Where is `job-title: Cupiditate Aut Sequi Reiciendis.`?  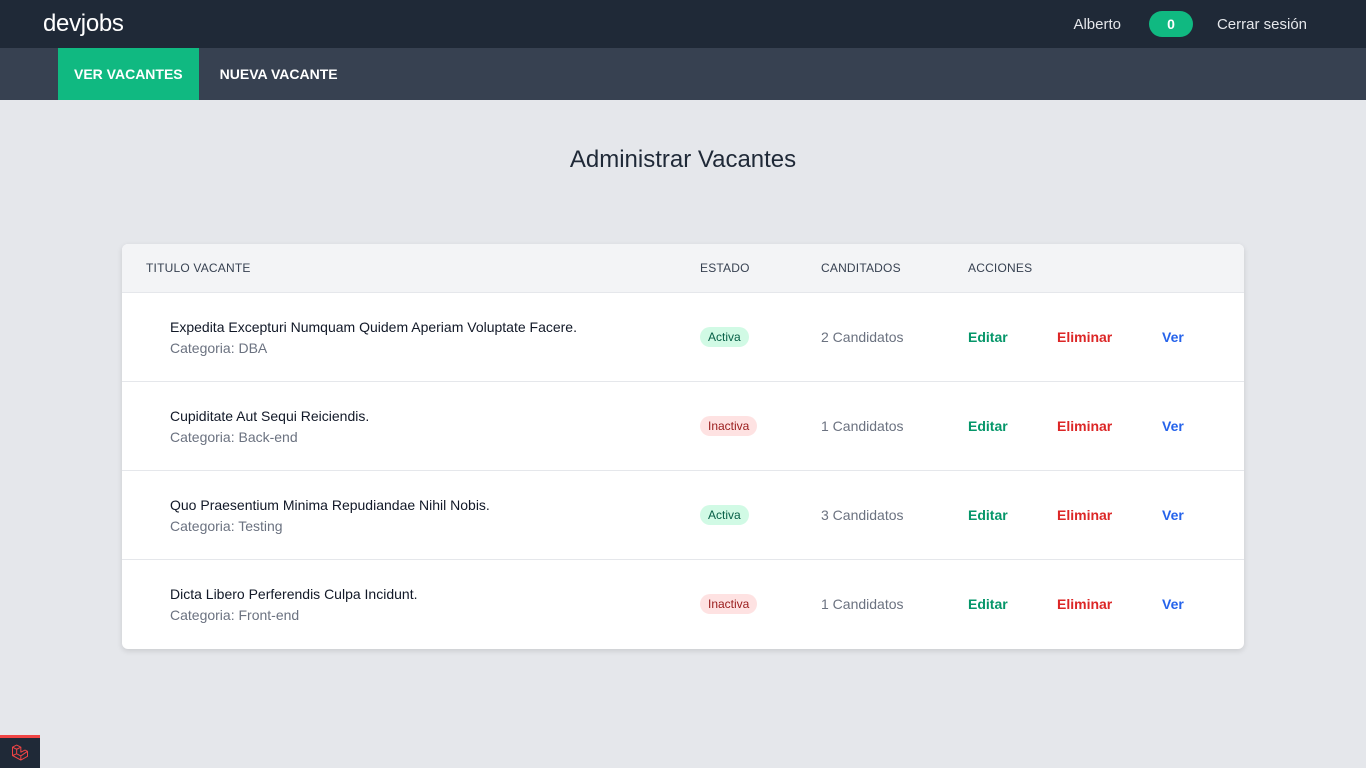 job-title: Cupiditate Aut Sequi Reiciendis. is located at coordinates (270, 416).